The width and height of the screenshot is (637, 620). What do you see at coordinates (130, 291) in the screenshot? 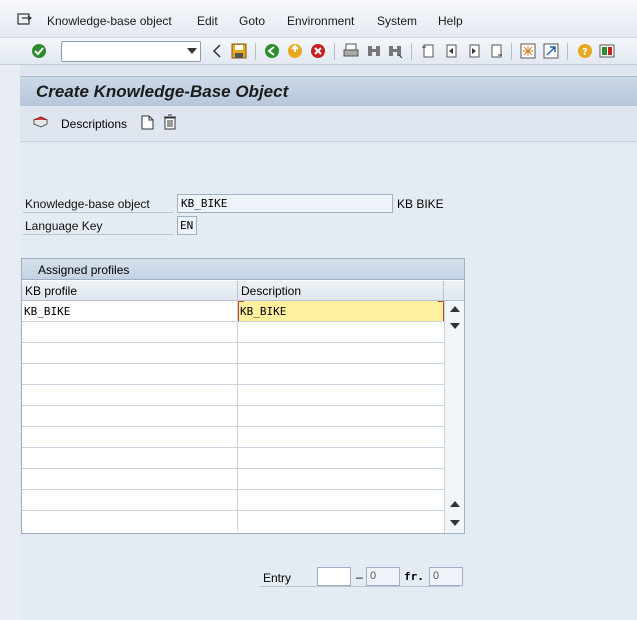
I see `column-header-kb-profile: KB profile` at bounding box center [130, 291].